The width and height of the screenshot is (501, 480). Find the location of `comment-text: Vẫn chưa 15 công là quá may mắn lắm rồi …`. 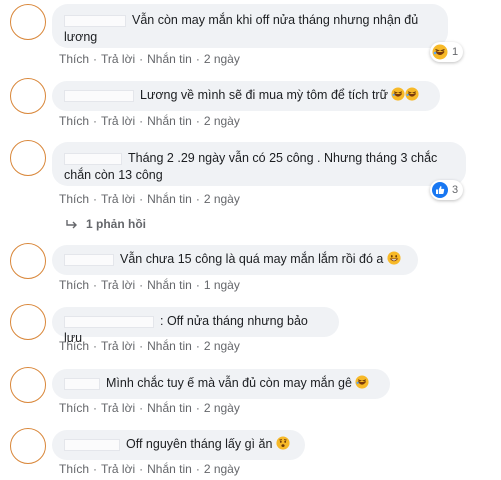

comment-text: Vẫn chưa 15 công là quá may mắn lắm rồi … is located at coordinates (252, 259).